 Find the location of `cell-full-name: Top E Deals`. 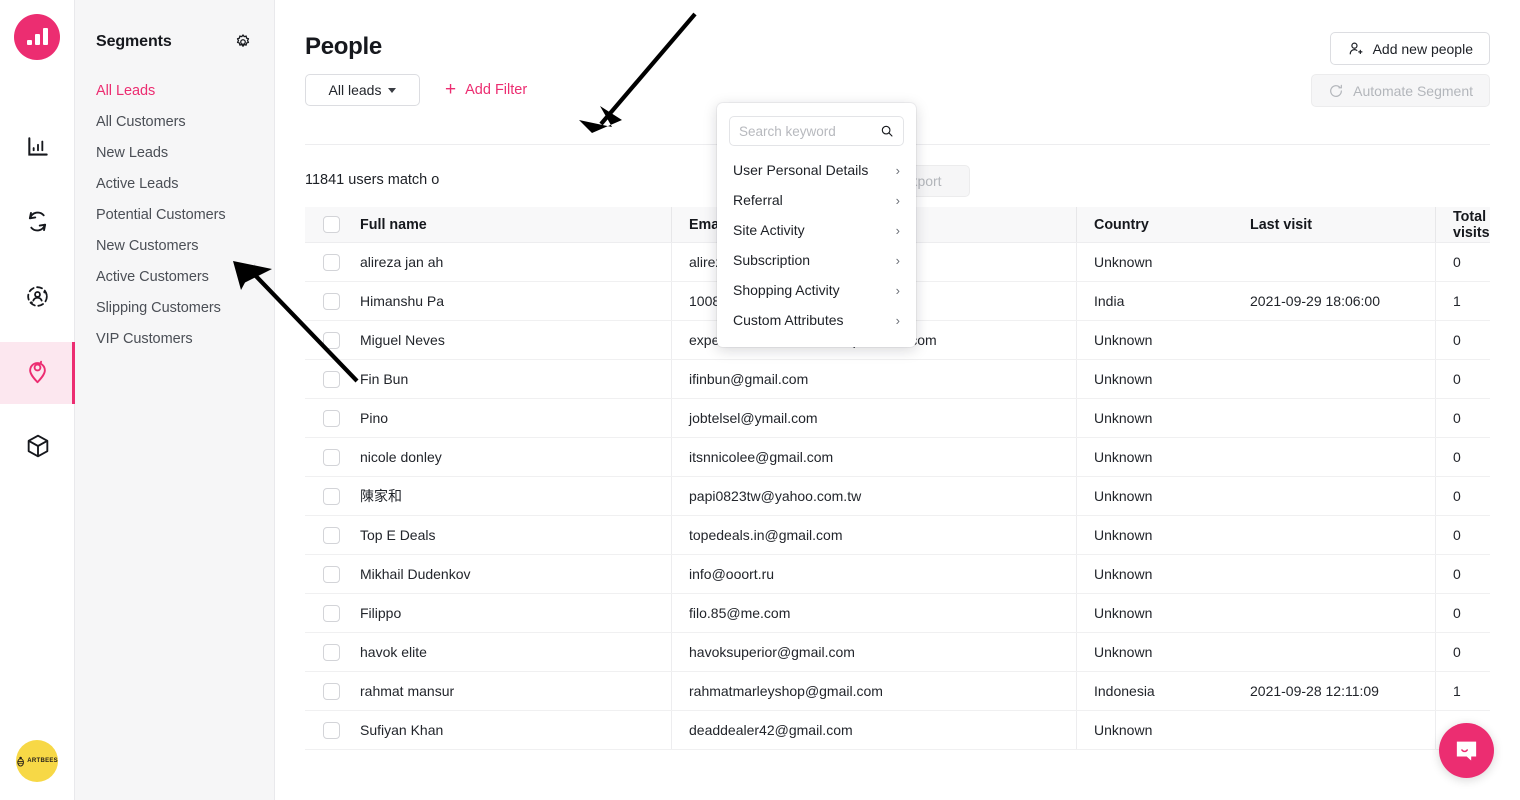

cell-full-name: Top E Deals is located at coordinates (398, 535).